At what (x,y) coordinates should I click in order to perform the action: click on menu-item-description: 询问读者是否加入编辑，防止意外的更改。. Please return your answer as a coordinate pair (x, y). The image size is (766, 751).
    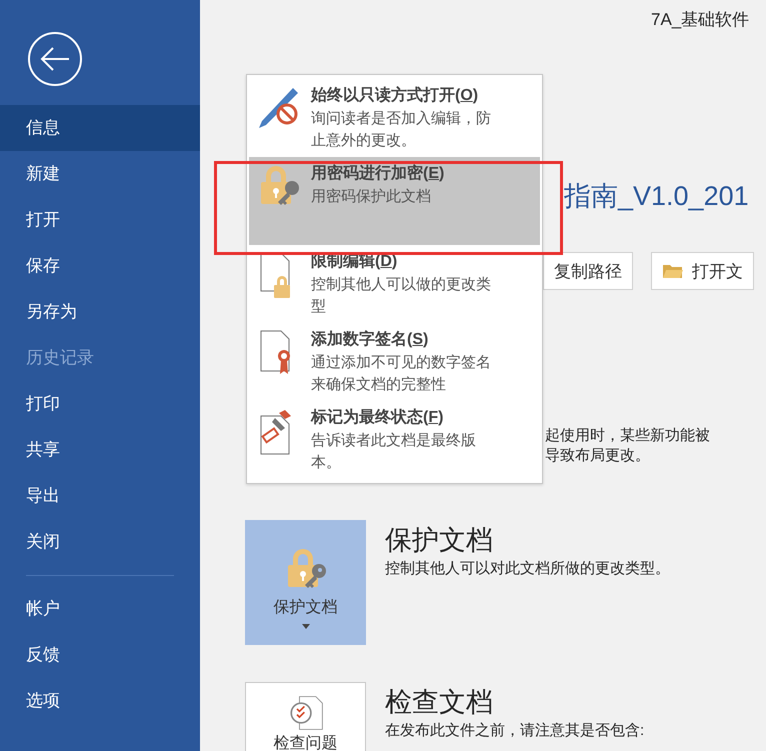
    Looking at the image, I should click on (401, 130).